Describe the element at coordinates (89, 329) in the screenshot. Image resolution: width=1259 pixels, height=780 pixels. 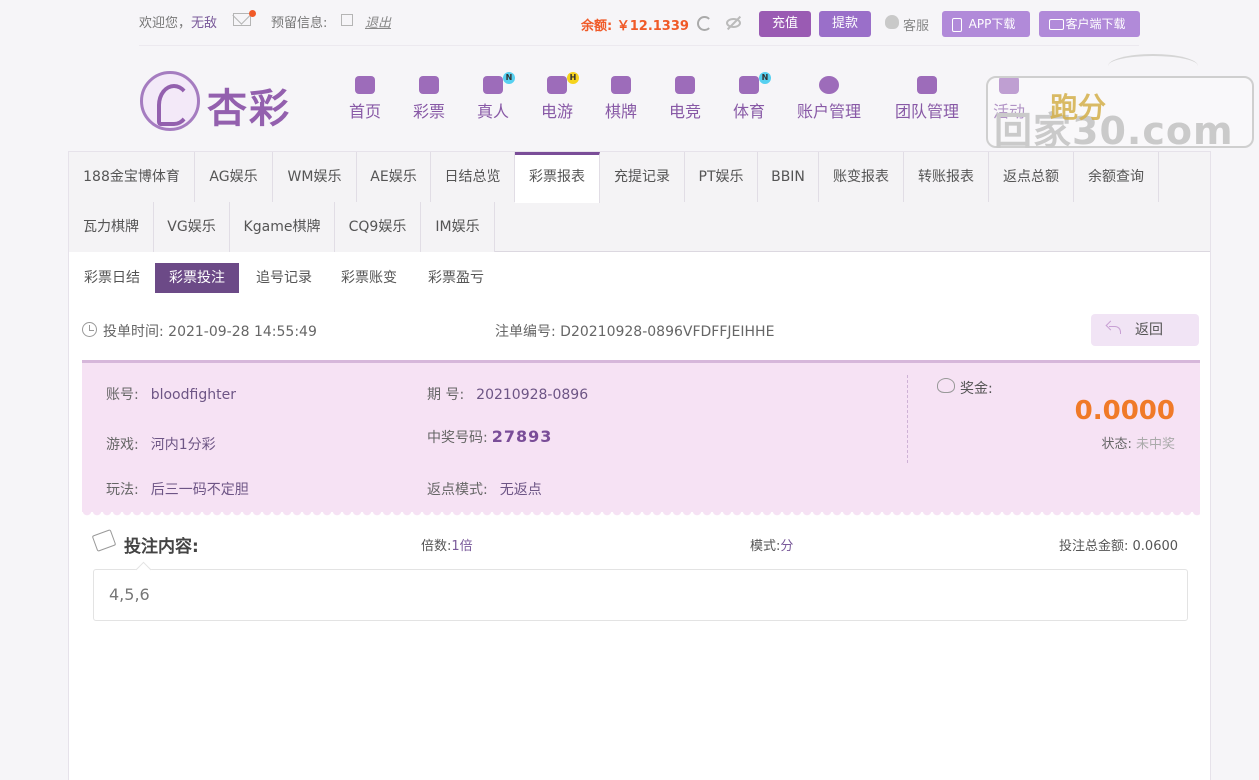
I see `clock-icon` at that location.